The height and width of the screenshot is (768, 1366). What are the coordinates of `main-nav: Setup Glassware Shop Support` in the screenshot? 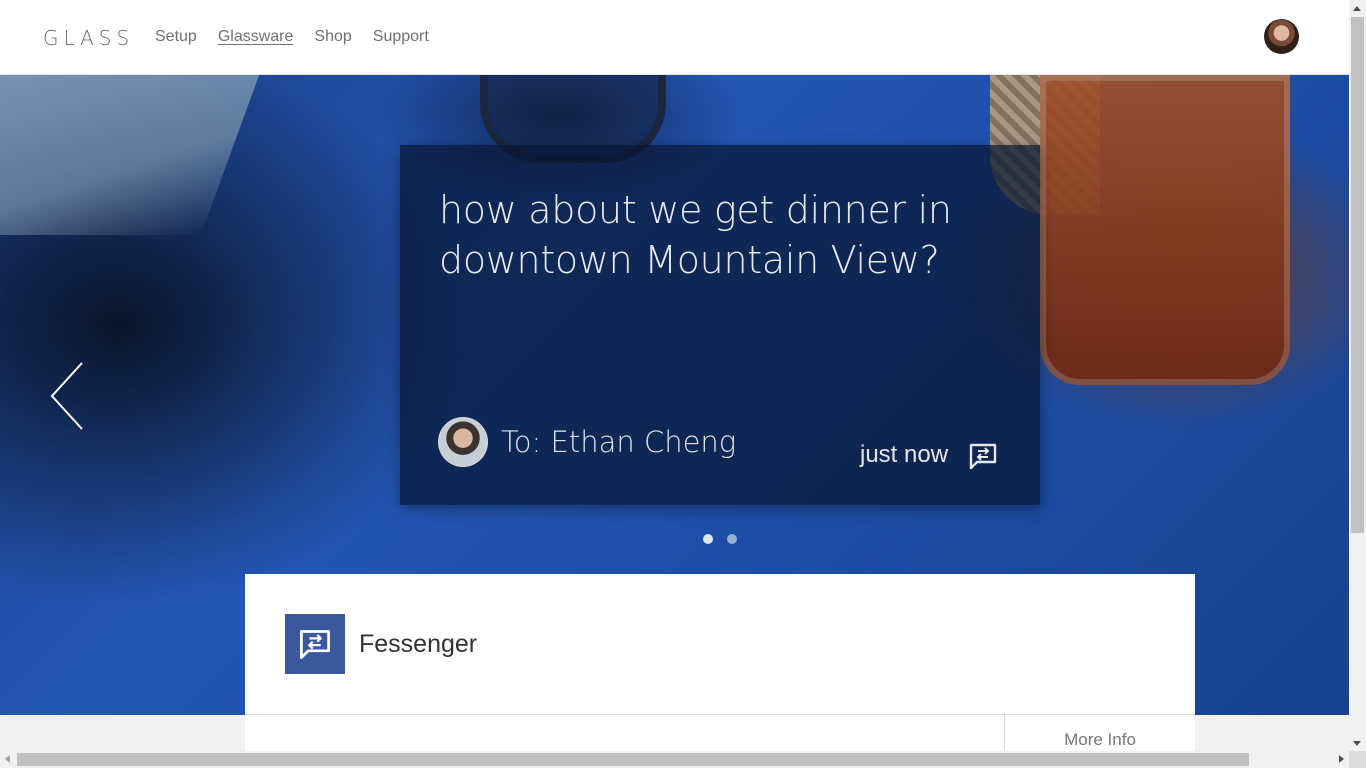 It's located at (292, 37).